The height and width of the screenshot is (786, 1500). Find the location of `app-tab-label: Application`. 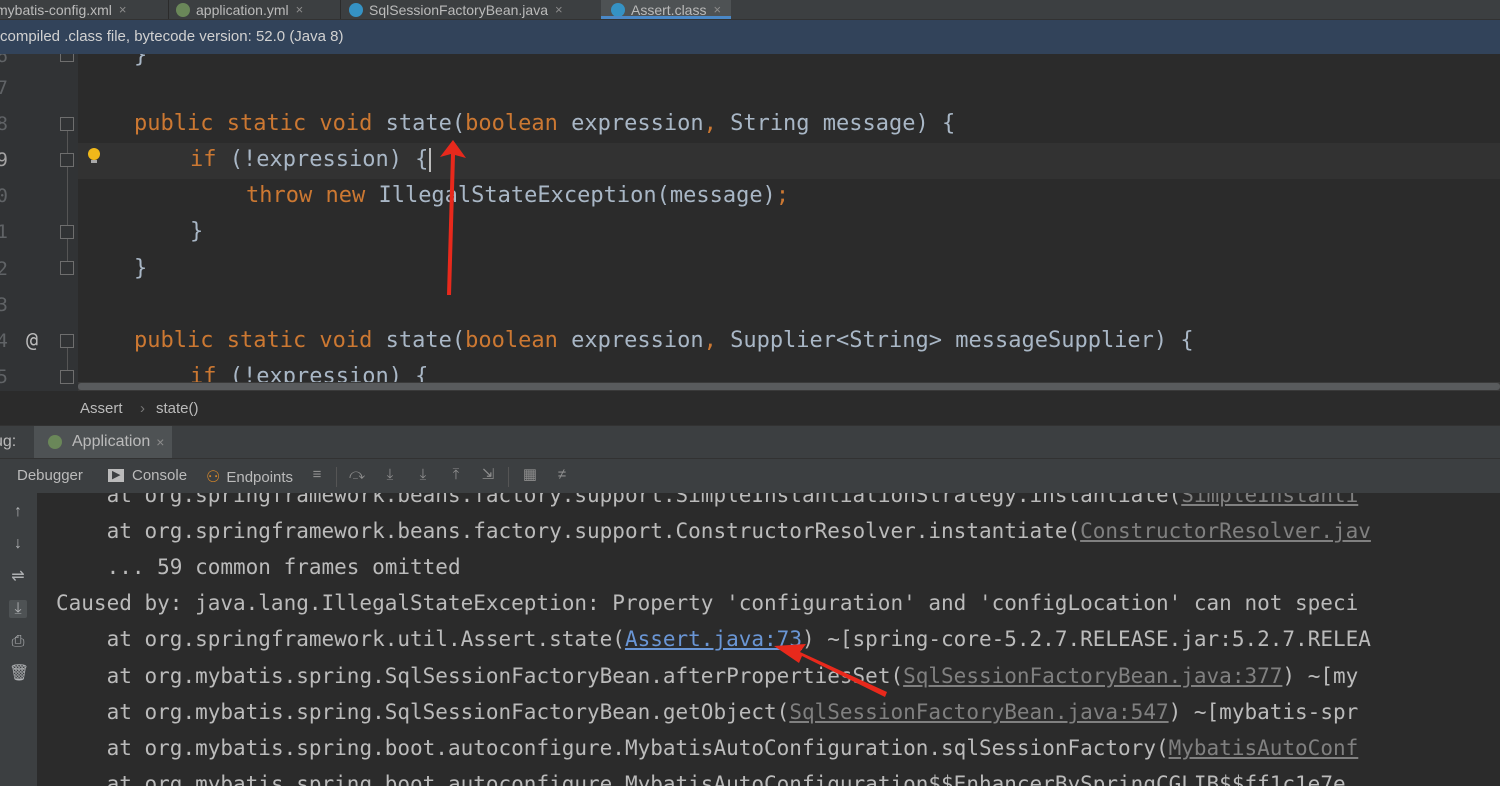

app-tab-label: Application is located at coordinates (111, 441).